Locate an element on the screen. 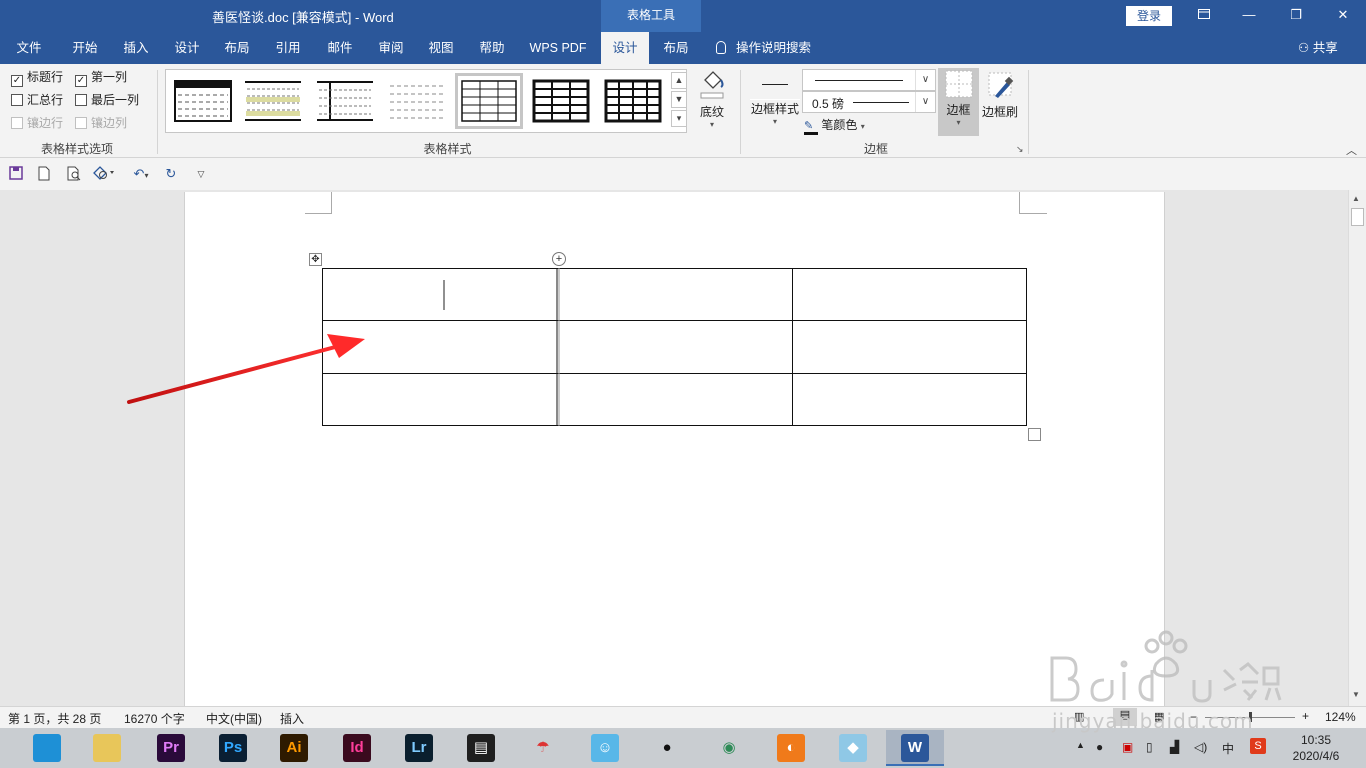  collapse-ribbon-icon: ︿ is located at coordinates (1351, 150).